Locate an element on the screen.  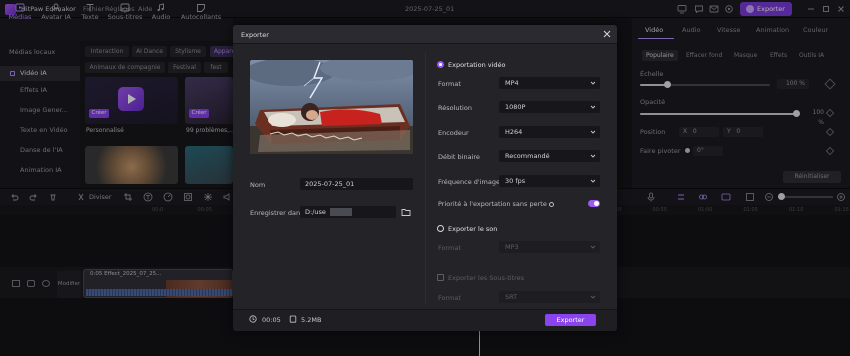
audio-format-label: Format is located at coordinates (449, 248).